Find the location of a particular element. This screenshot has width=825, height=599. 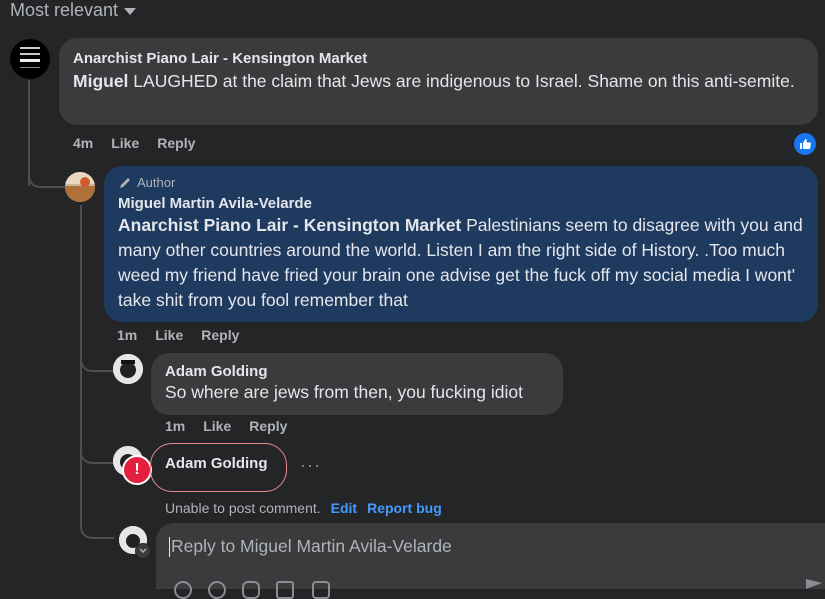

sort-dropdown: Most relevant is located at coordinates (73, 10).